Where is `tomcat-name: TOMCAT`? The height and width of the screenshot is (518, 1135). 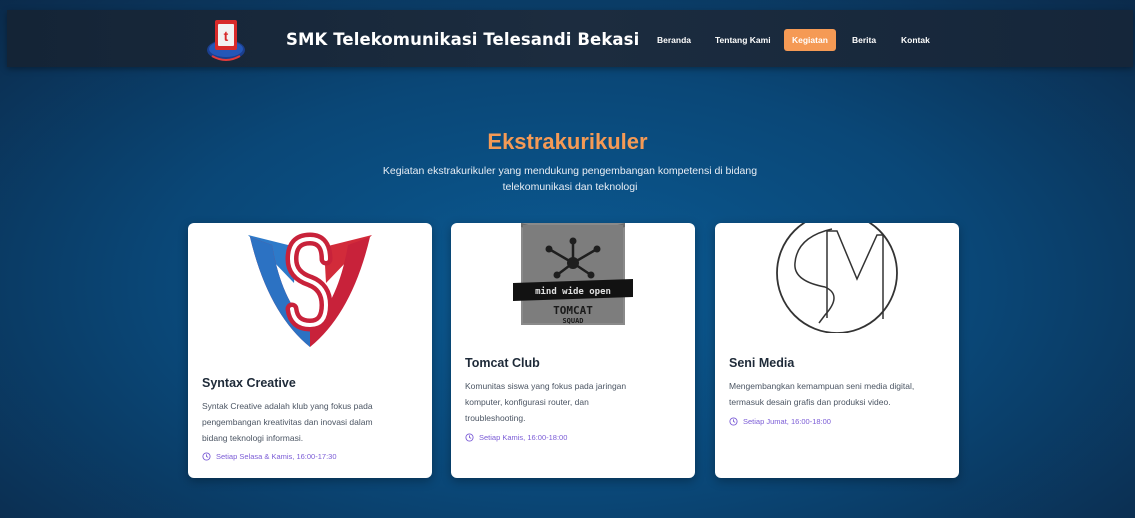 tomcat-name: TOMCAT is located at coordinates (573, 310).